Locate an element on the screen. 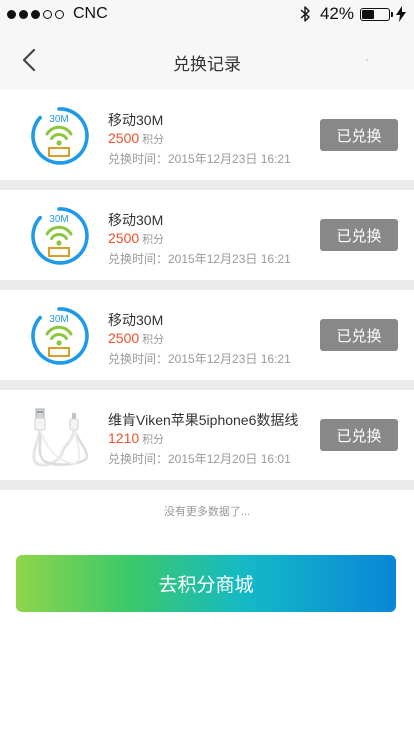 The width and height of the screenshot is (414, 736). battery-icon is located at coordinates (376, 14).